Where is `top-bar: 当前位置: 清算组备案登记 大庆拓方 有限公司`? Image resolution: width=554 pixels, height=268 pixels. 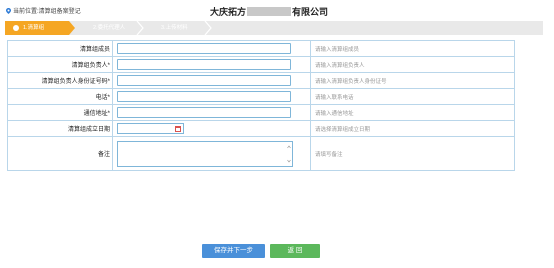 top-bar: 当前位置: 清算组备案登记 大庆拓方 有限公司 is located at coordinates (277, 9).